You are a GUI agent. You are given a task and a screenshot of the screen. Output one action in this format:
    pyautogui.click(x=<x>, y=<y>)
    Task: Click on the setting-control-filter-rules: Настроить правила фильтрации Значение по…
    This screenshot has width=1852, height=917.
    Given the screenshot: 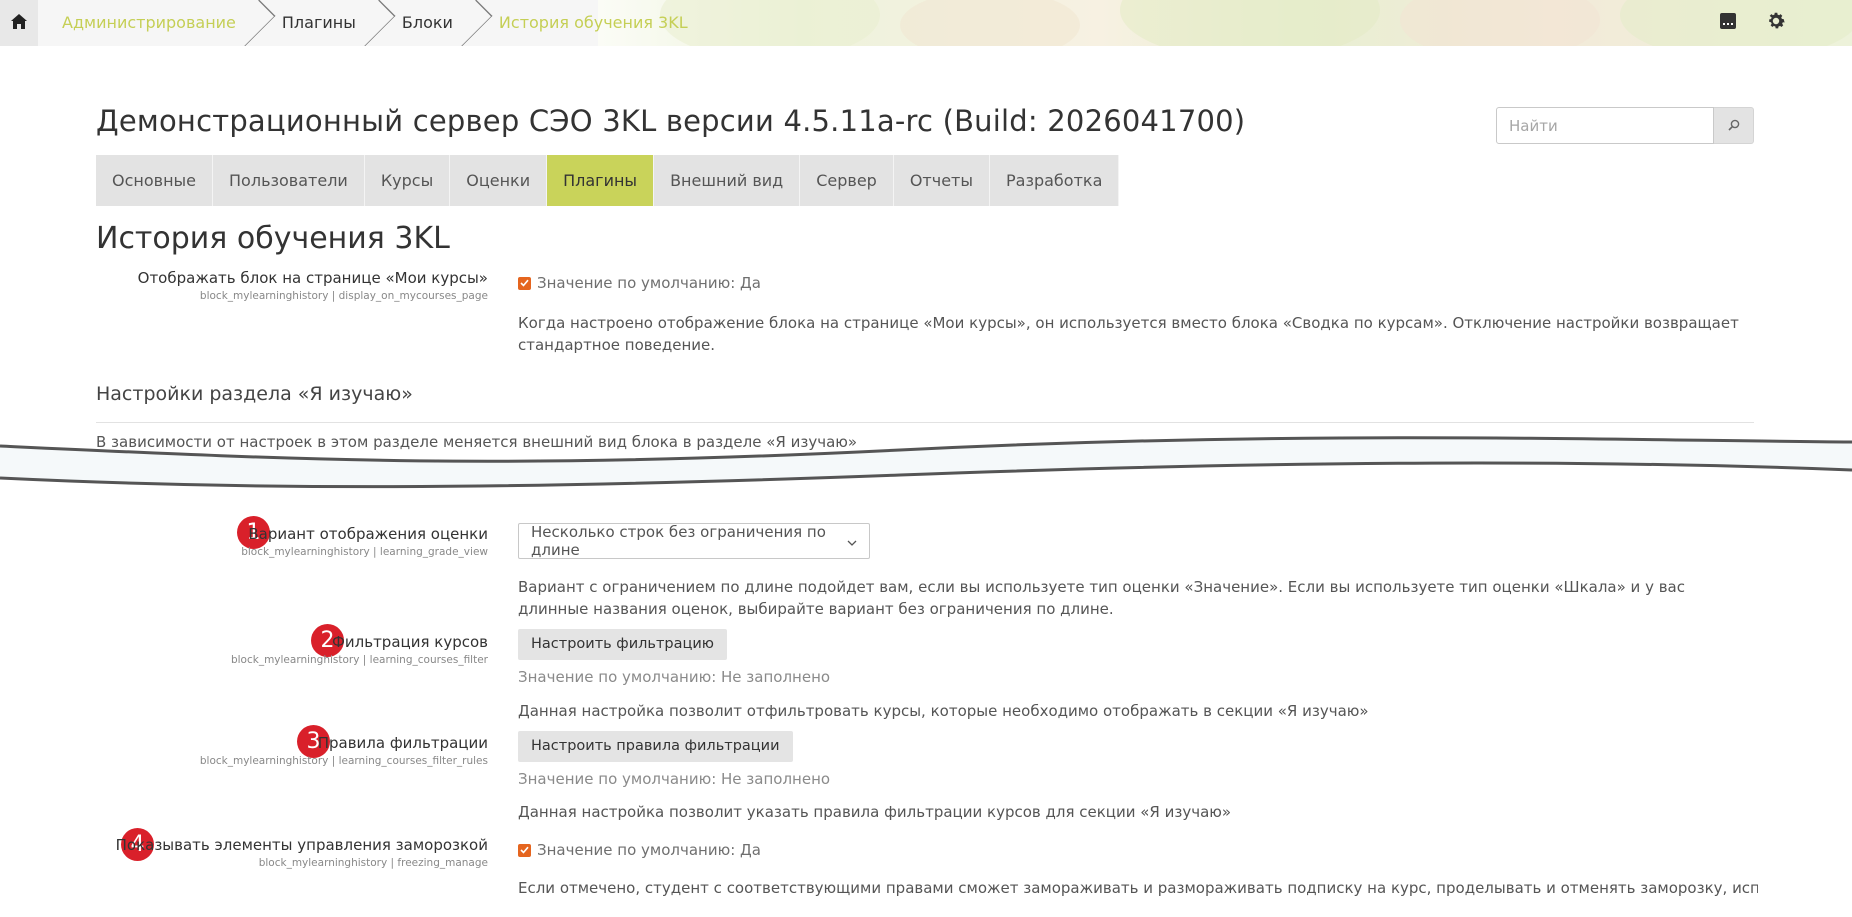 What is the action you would take?
    pyautogui.click(x=674, y=759)
    